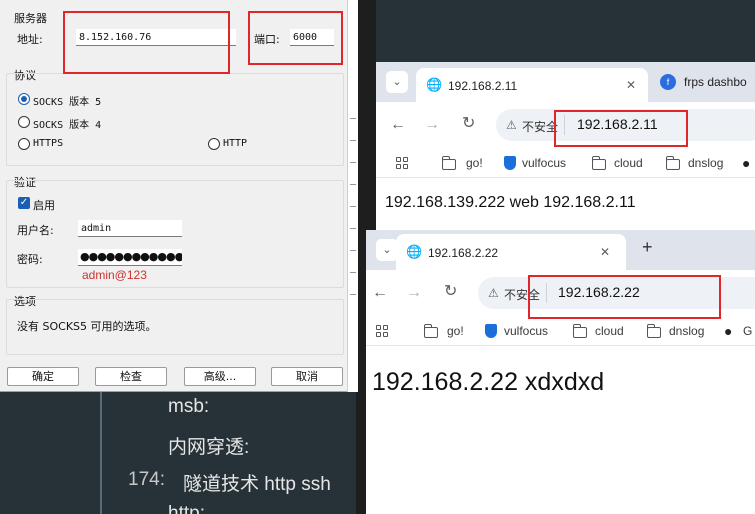 This screenshot has width=755, height=514. Describe the element at coordinates (24, 144) in the screenshot. I see `radio-https` at that location.